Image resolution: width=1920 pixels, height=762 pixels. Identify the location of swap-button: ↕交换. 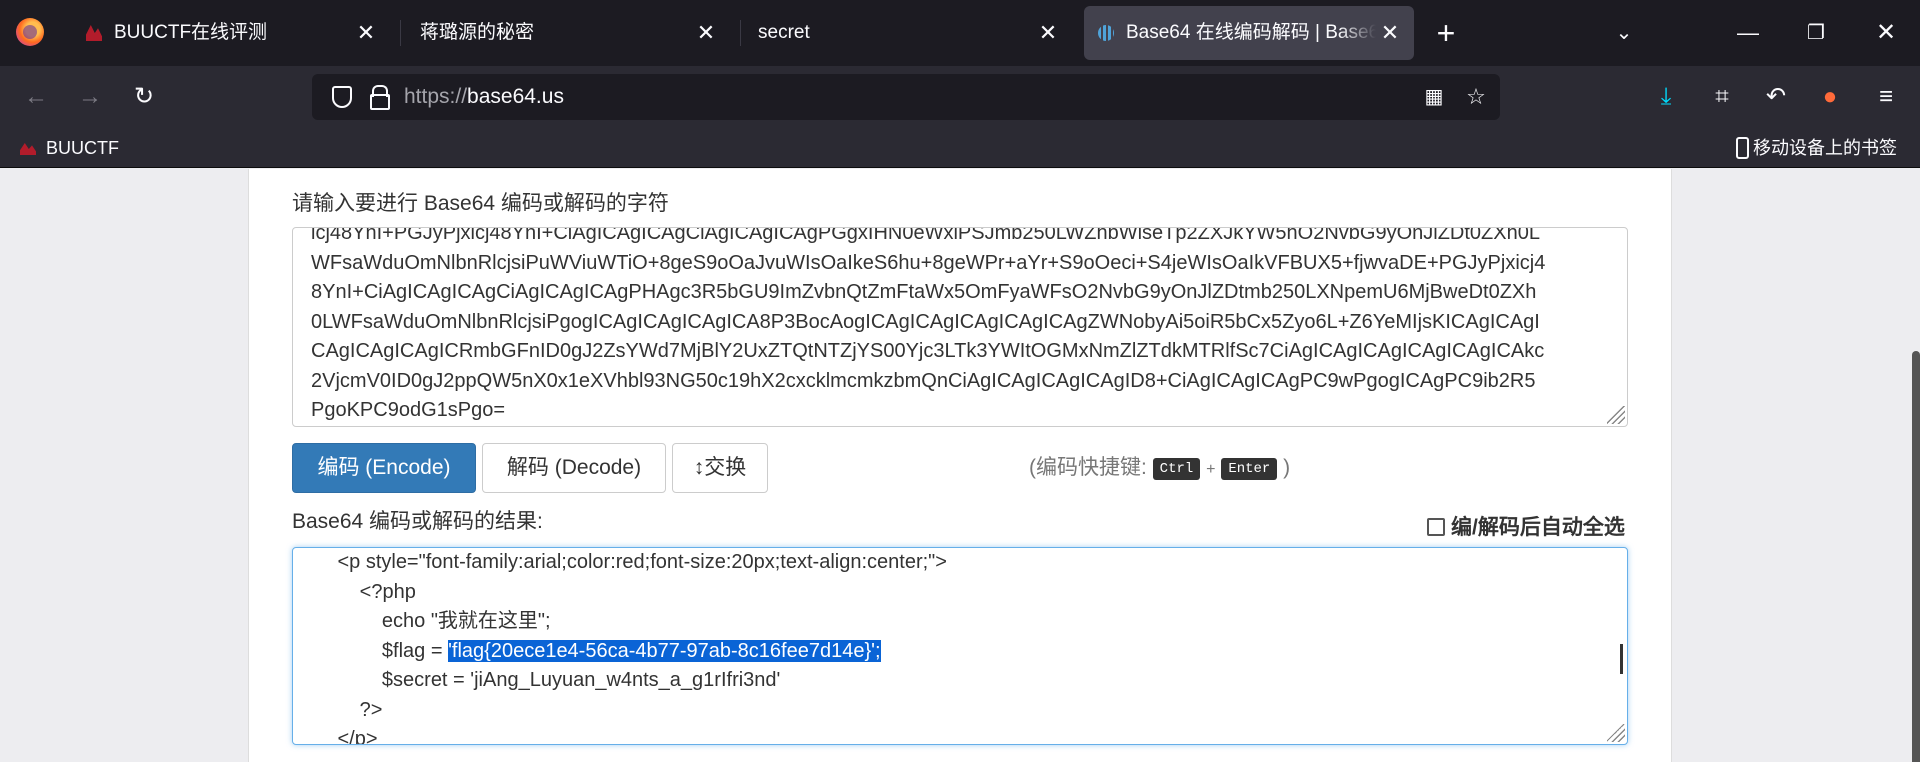
(720, 468).